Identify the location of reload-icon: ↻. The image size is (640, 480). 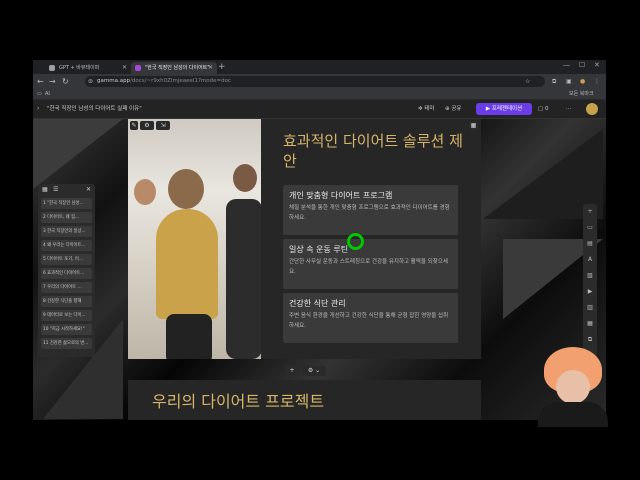
(65, 81).